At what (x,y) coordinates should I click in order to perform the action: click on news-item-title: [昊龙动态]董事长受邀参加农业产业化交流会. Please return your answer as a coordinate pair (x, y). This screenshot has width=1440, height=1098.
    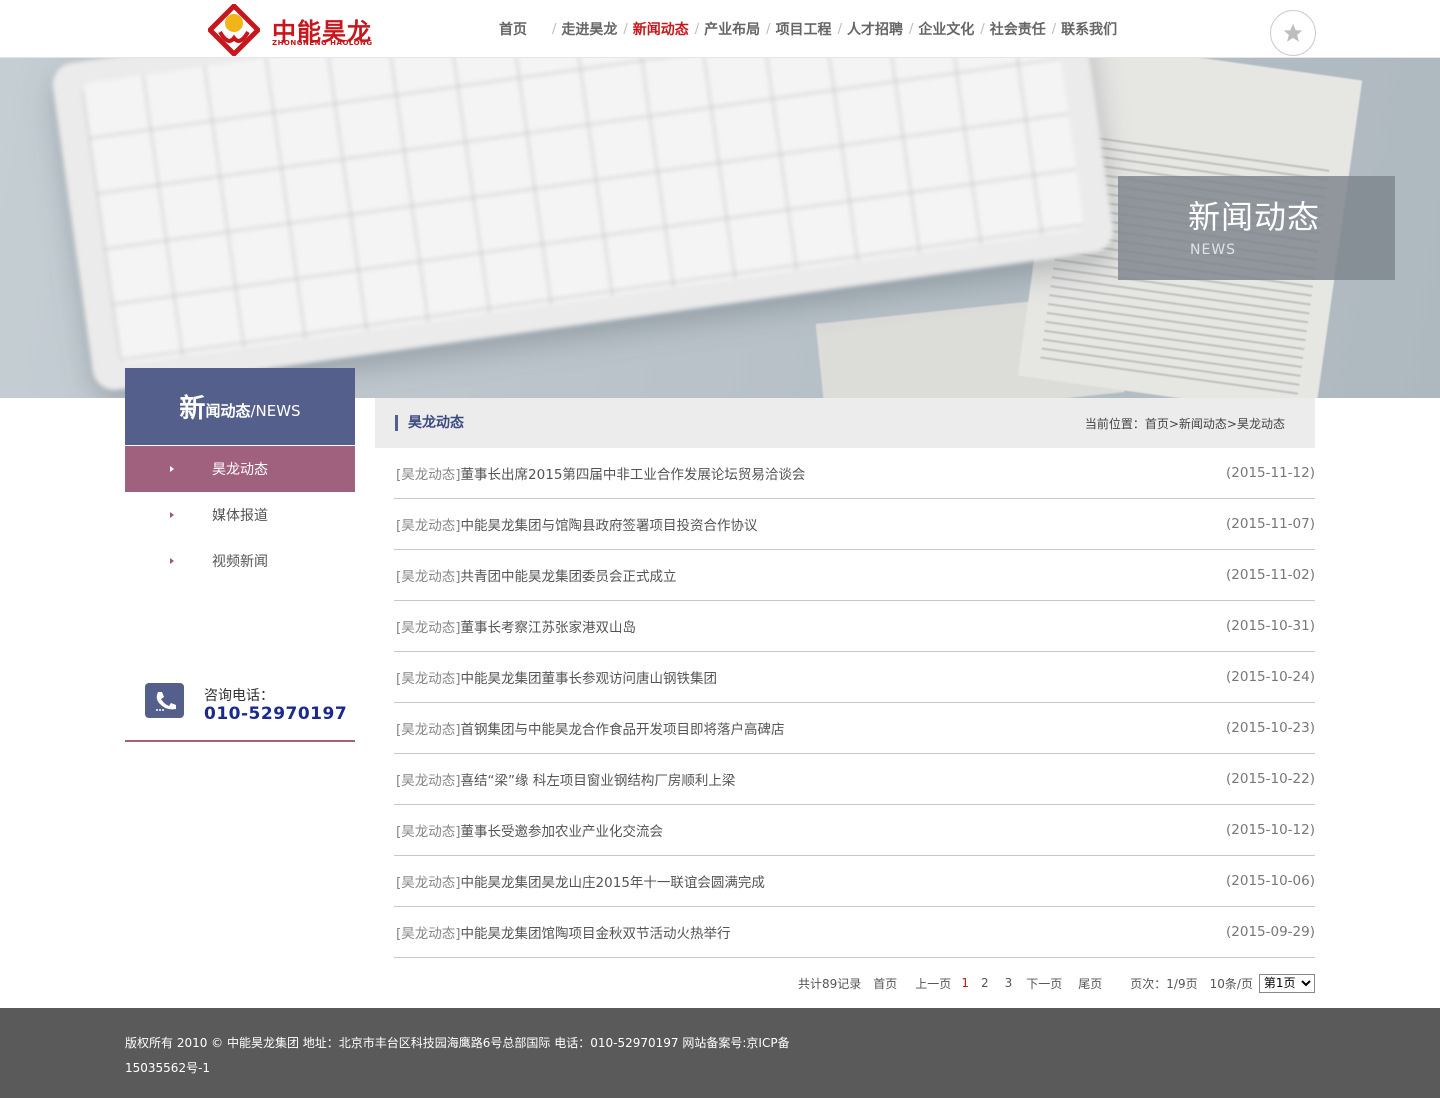
    Looking at the image, I should click on (529, 830).